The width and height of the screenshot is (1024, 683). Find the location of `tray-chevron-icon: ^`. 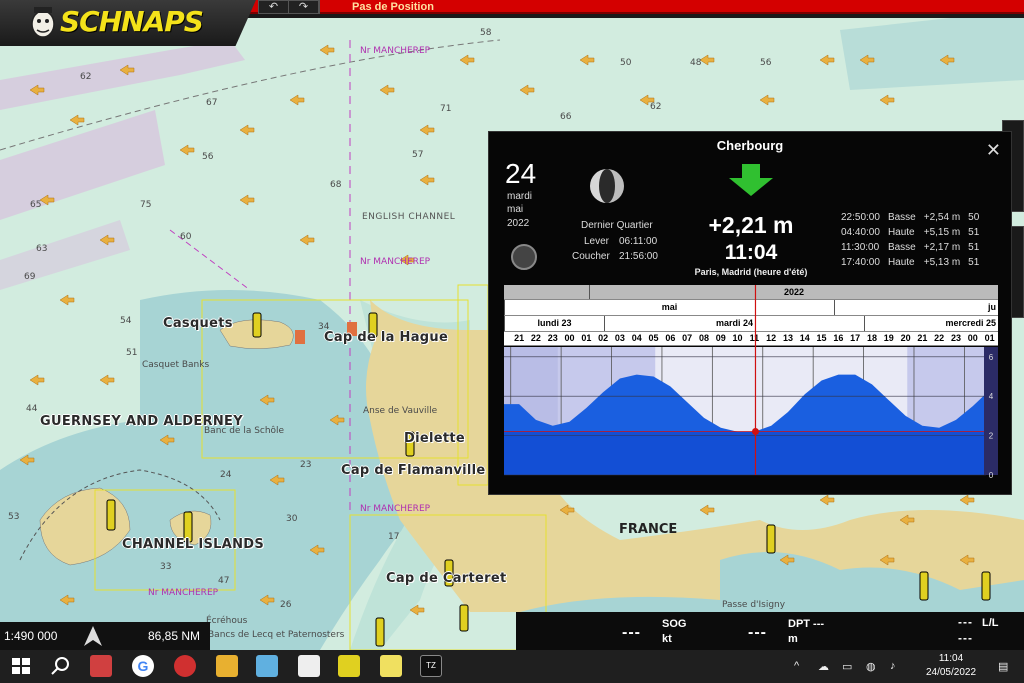

tray-chevron-icon: ^ is located at coordinates (796, 666).